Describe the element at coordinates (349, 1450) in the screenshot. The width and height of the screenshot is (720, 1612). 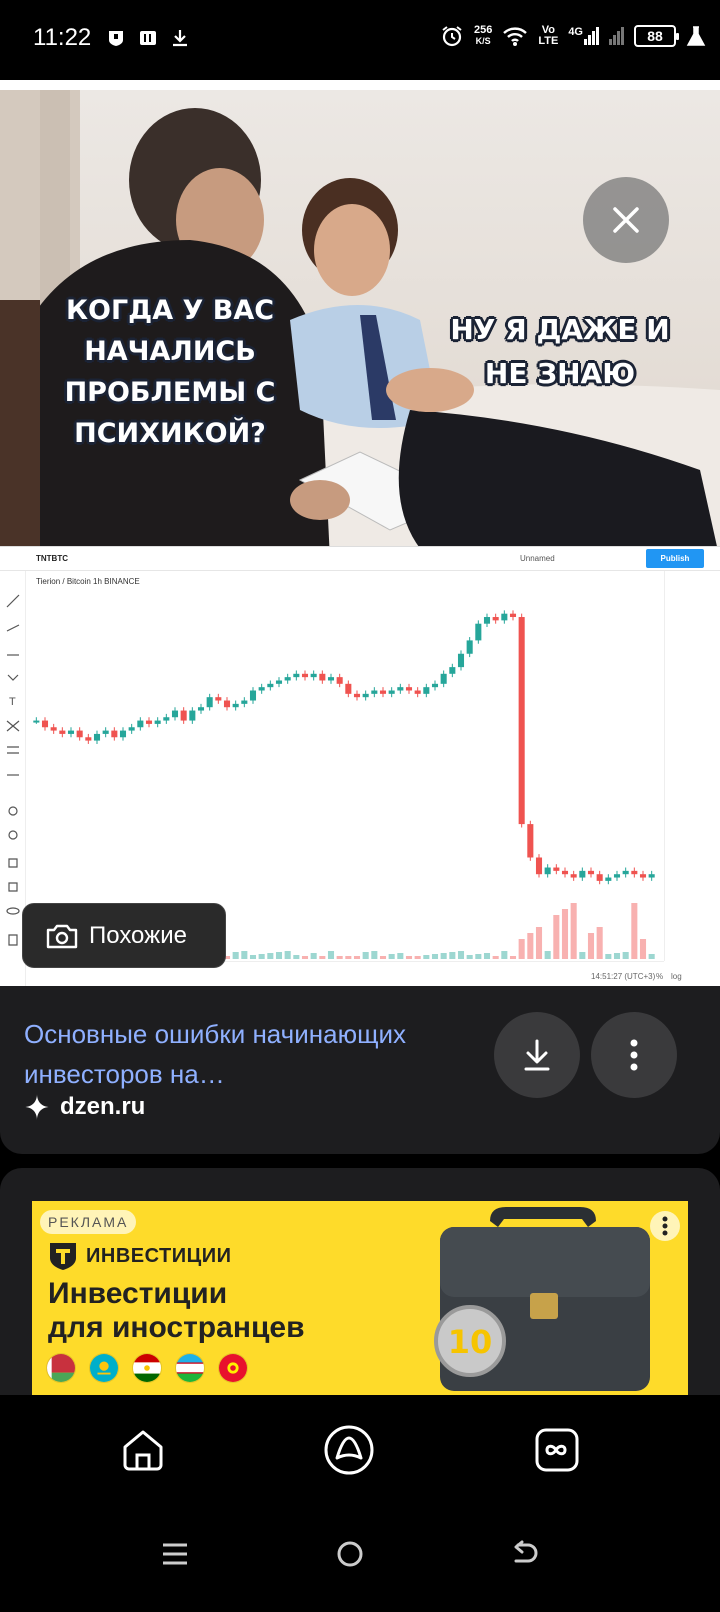
I see `nav-assistant-button` at that location.